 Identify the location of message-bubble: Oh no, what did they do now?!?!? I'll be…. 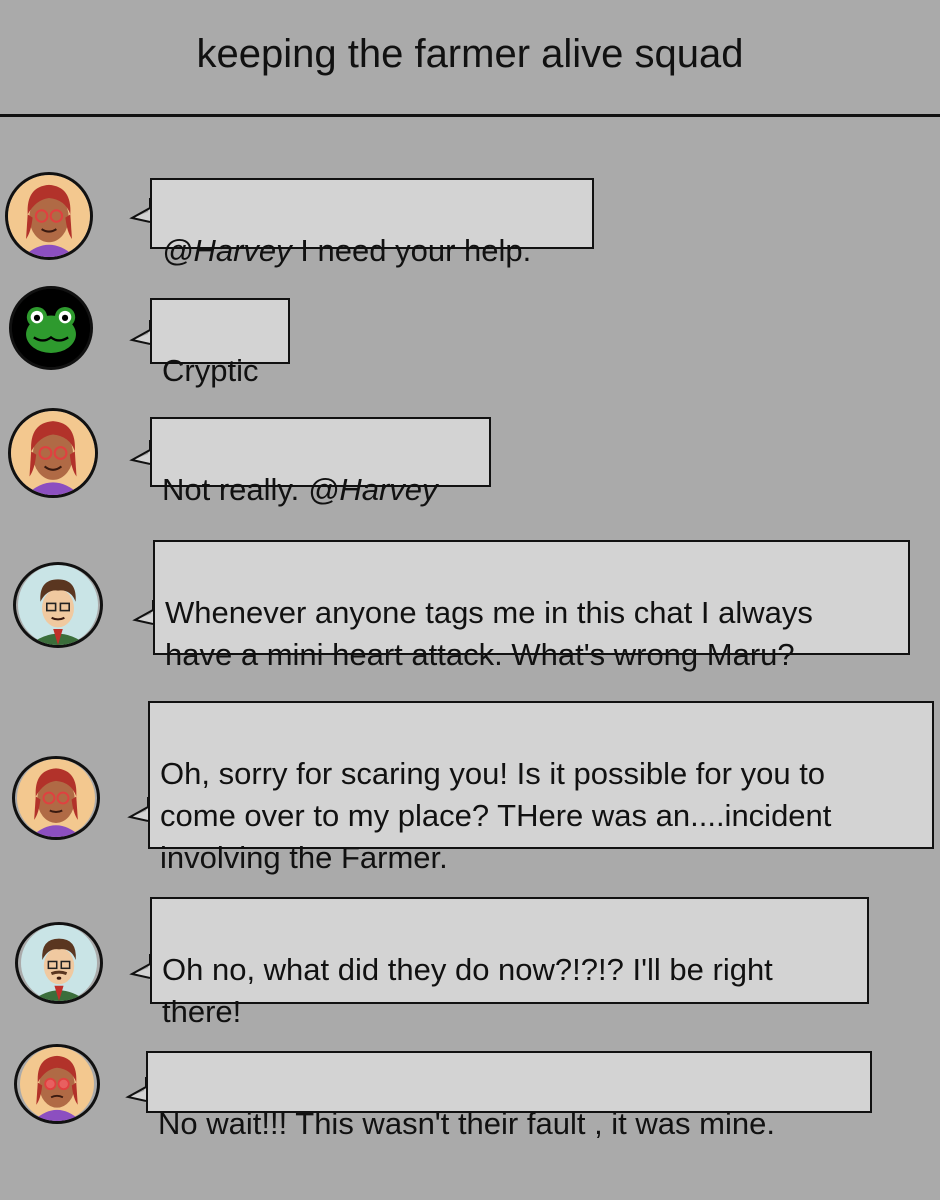
(509, 963).